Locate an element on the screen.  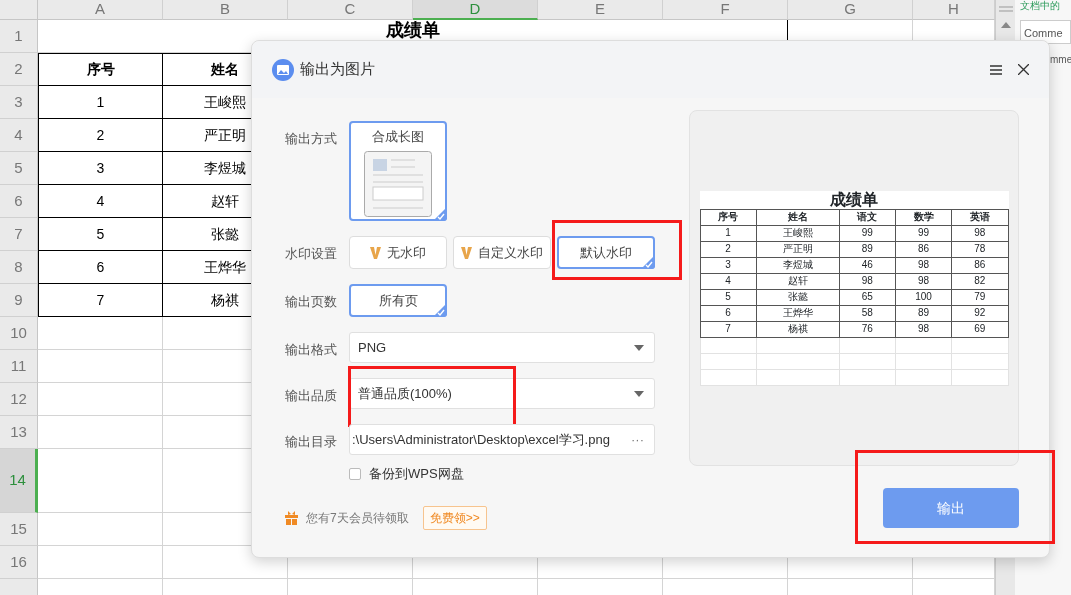
browse-button: ··· is located at coordinates (637, 439).